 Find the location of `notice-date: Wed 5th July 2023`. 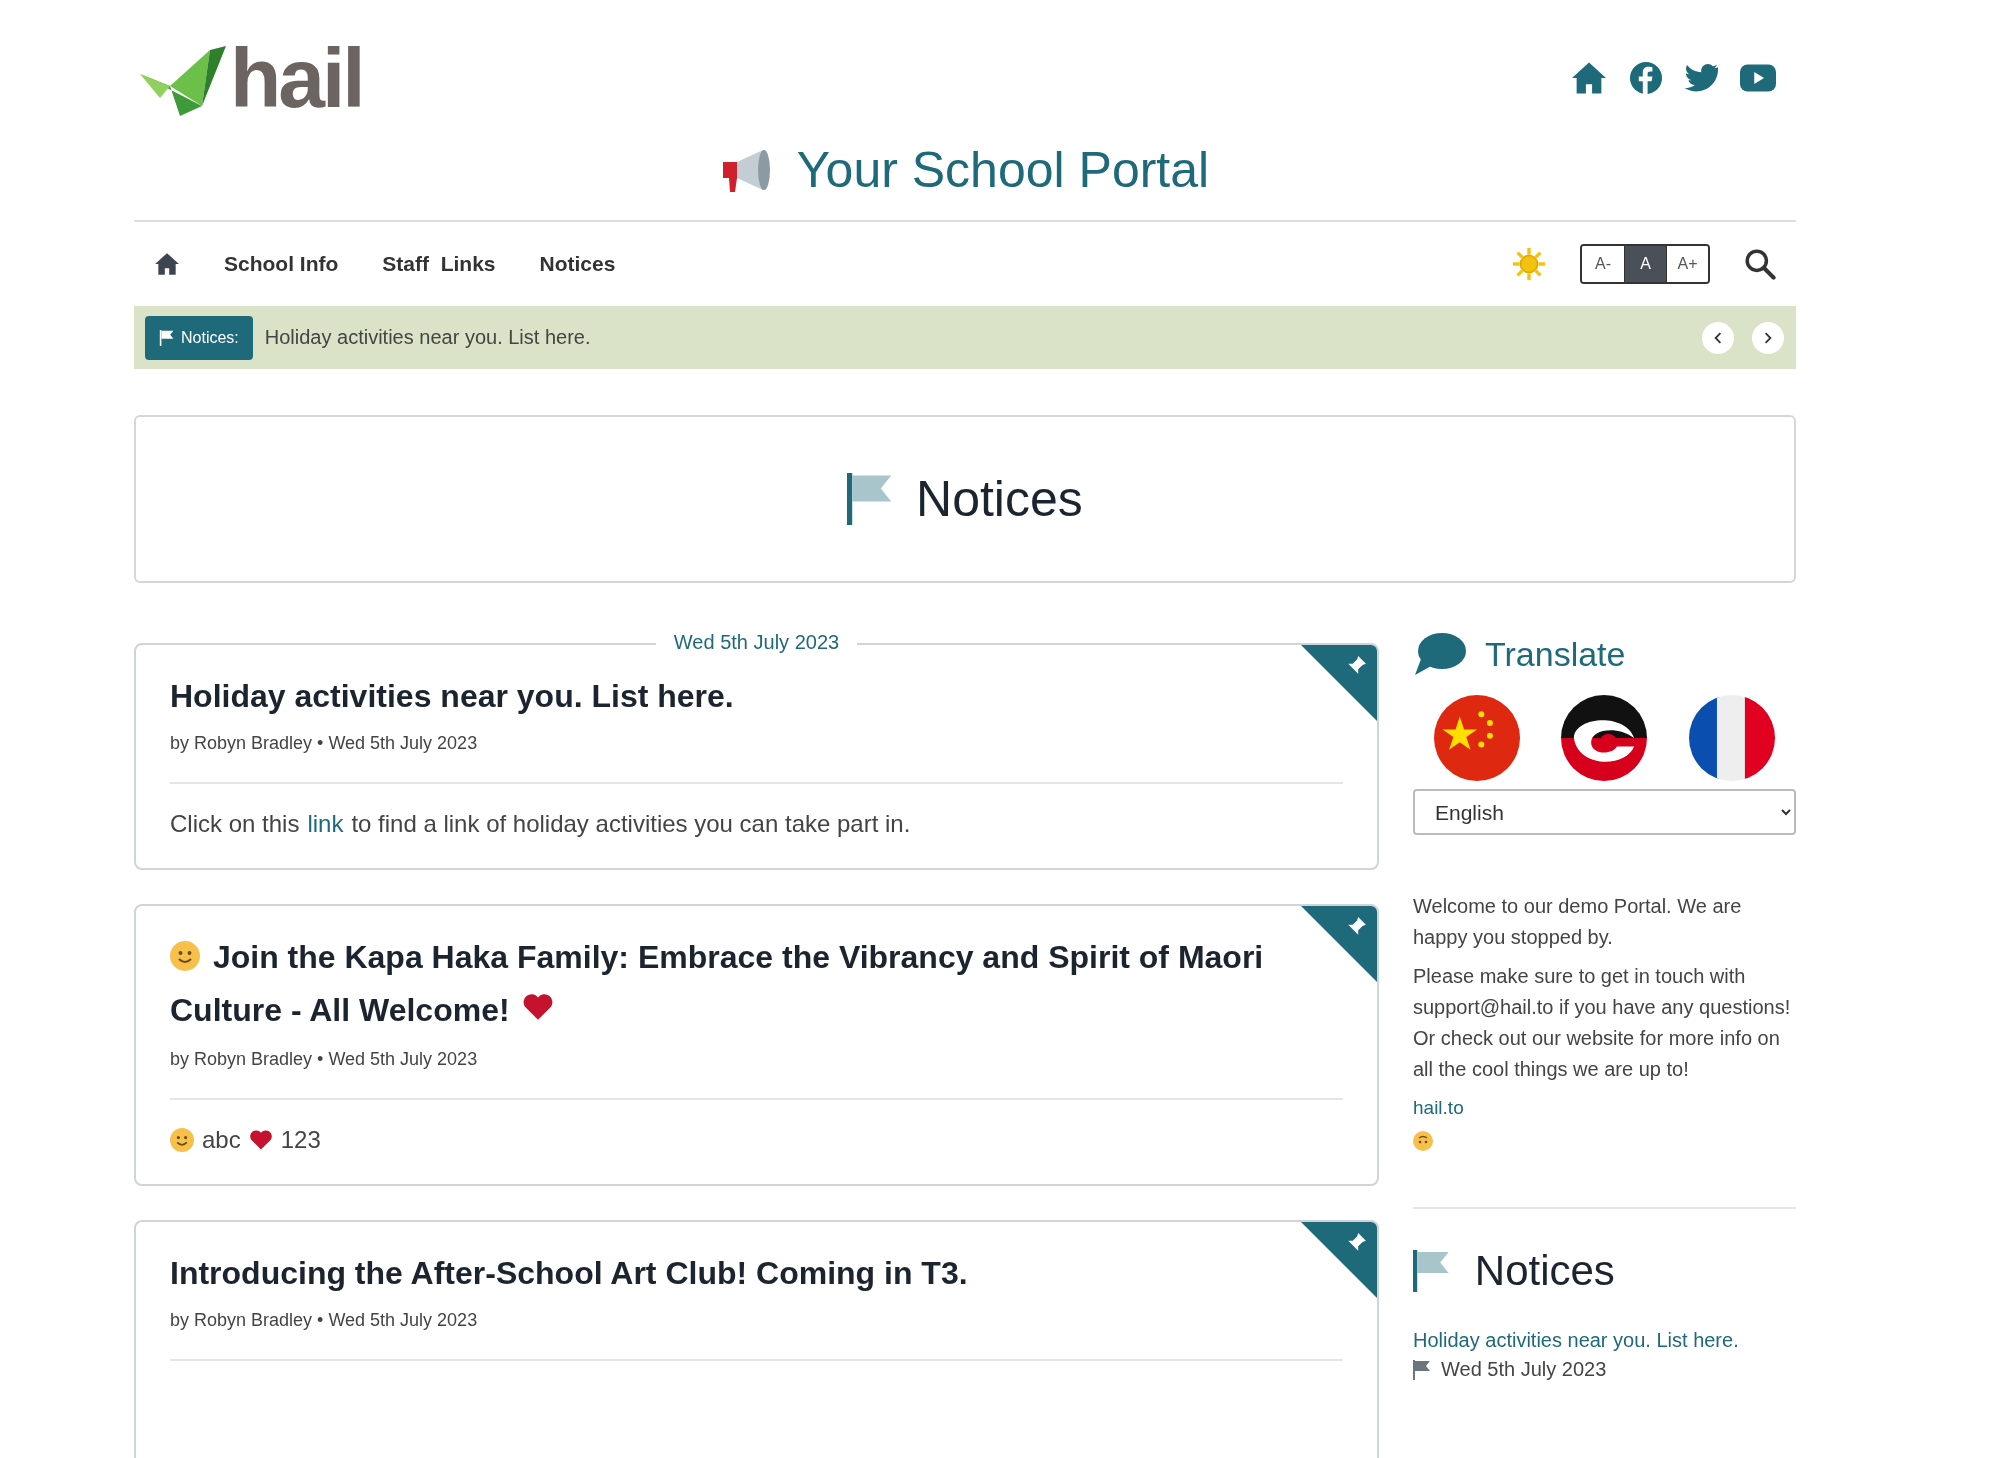

notice-date: Wed 5th July 2023 is located at coordinates (1524, 1369).